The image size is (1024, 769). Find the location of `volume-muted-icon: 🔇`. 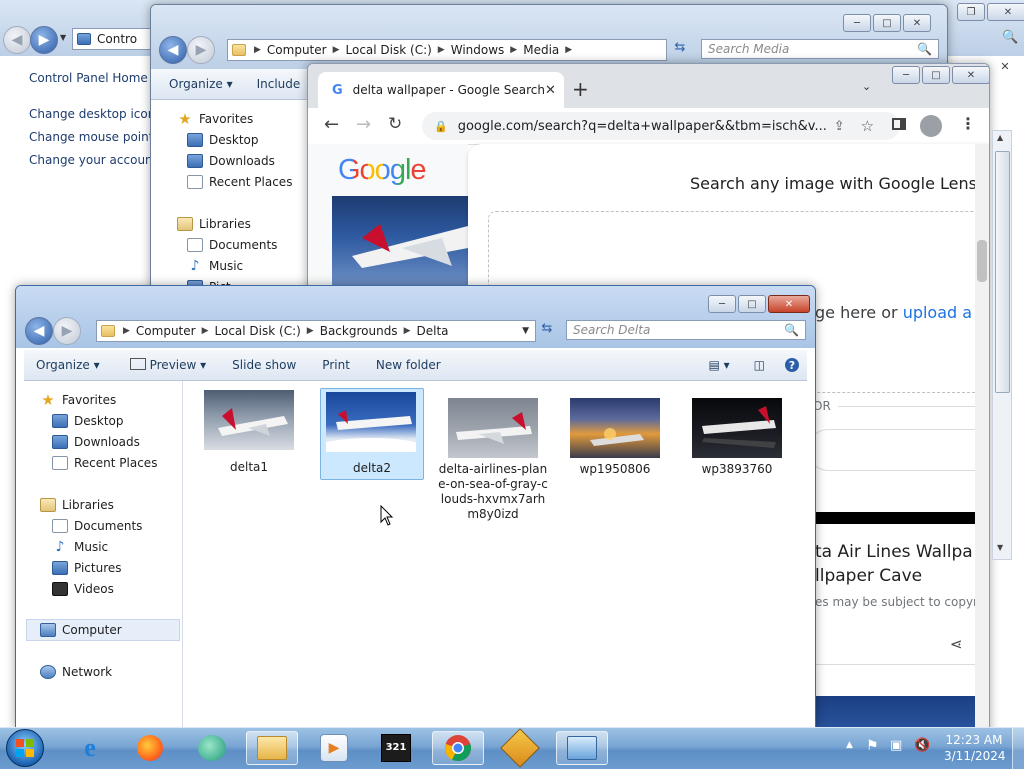

volume-muted-icon: 🔇 is located at coordinates (922, 745).